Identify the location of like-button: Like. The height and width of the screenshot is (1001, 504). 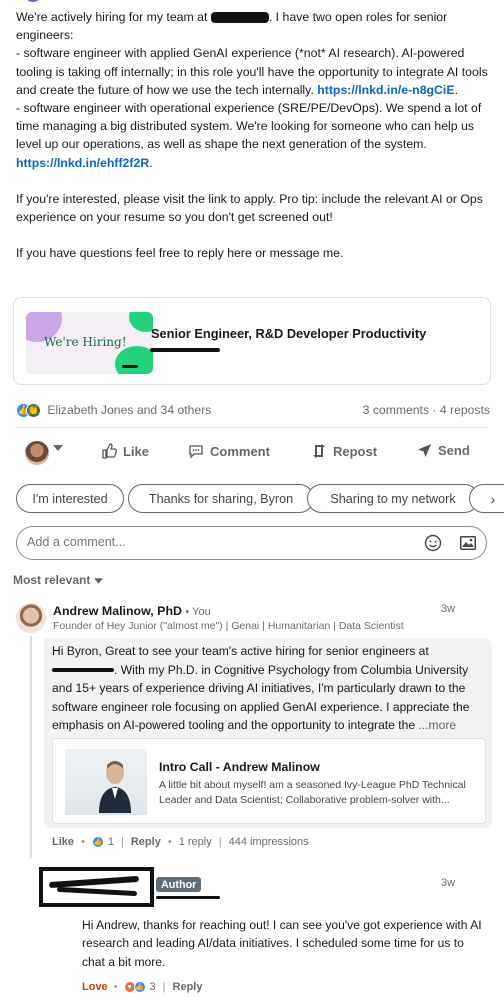
(125, 451).